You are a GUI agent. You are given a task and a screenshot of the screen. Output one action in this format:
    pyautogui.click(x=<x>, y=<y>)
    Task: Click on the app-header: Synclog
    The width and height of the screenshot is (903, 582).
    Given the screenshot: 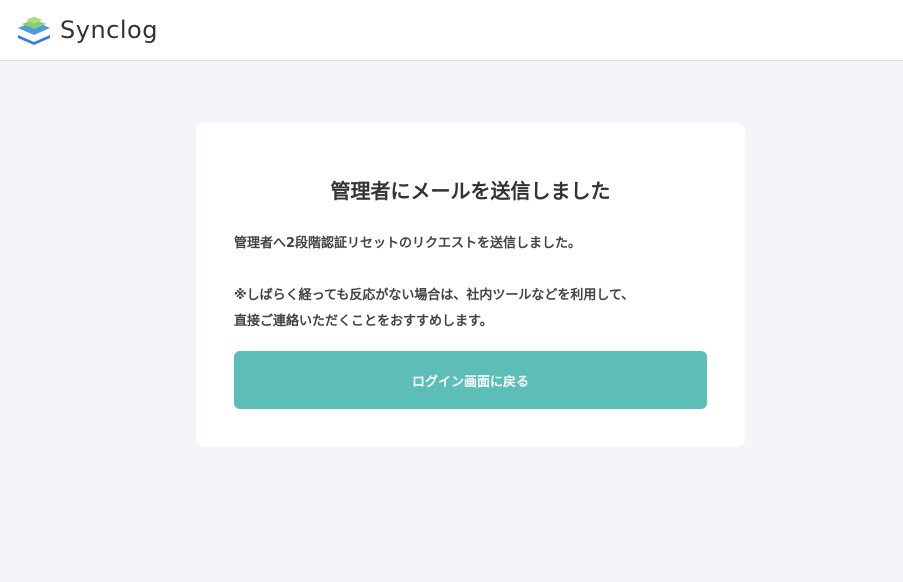 What is the action you would take?
    pyautogui.click(x=451, y=30)
    